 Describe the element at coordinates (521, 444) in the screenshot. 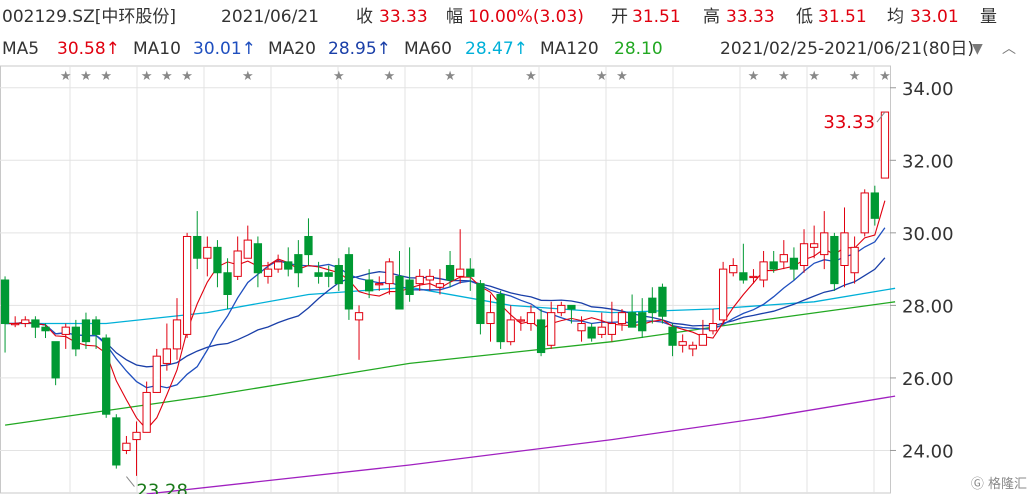

I see `ma250-line` at that location.